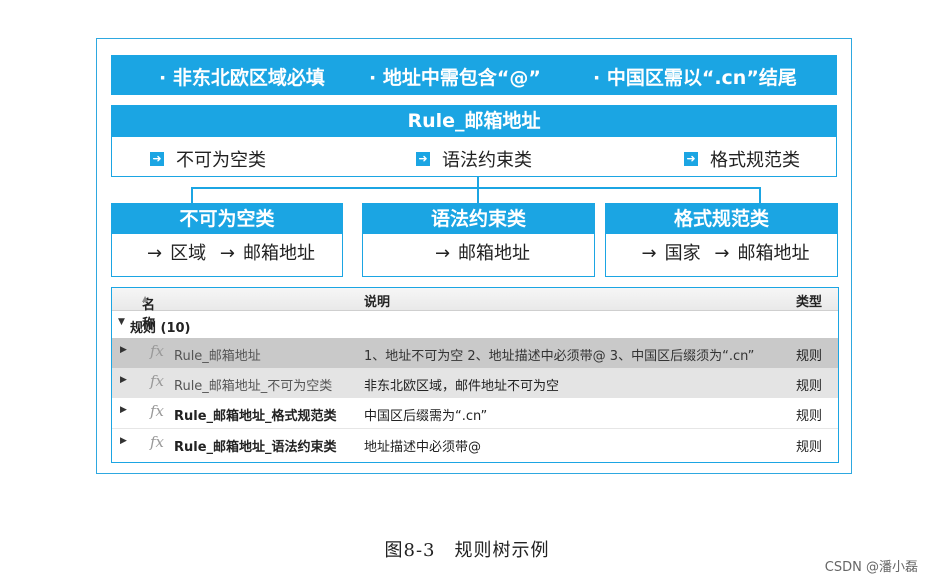 This screenshot has width=934, height=580. Describe the element at coordinates (160, 328) in the screenshot. I see `group-label: 规则 (10)` at that location.